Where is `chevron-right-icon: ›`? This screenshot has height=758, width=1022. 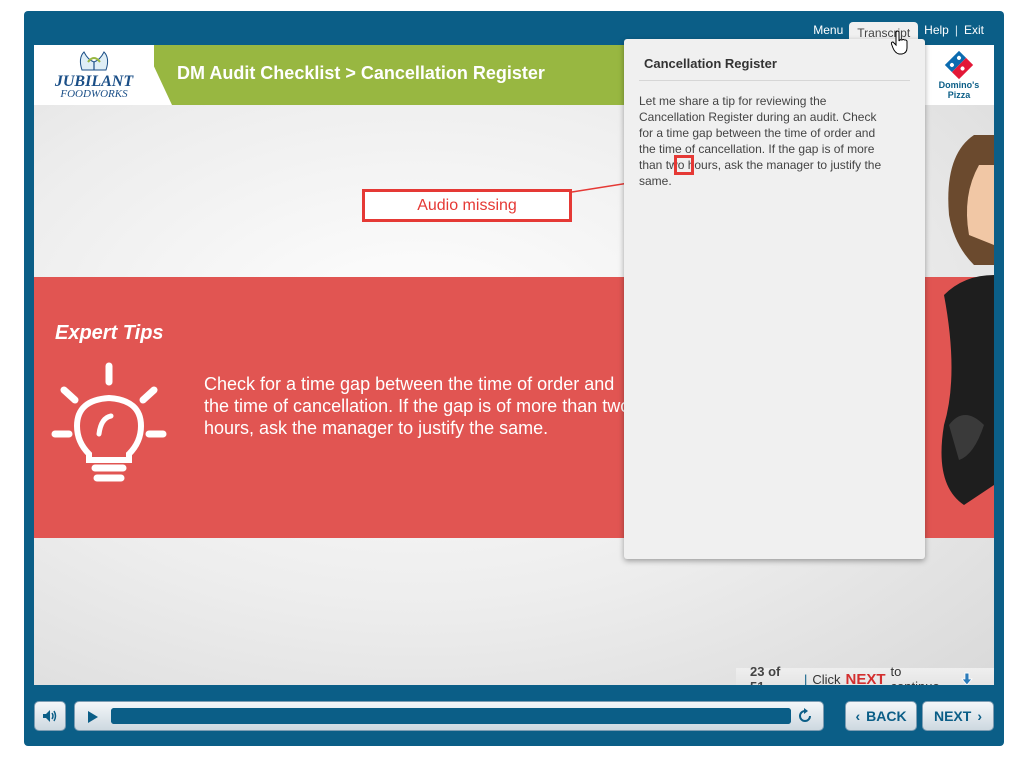 chevron-right-icon: › is located at coordinates (979, 716).